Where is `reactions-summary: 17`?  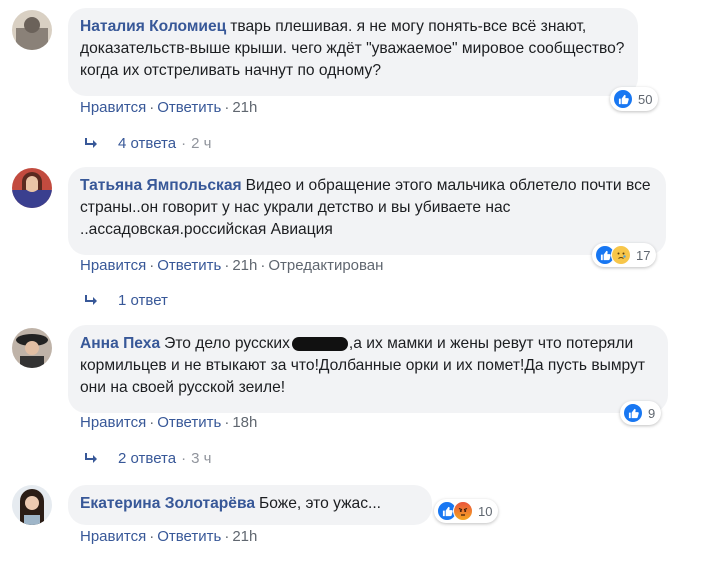
reactions-summary: 17 is located at coordinates (624, 255).